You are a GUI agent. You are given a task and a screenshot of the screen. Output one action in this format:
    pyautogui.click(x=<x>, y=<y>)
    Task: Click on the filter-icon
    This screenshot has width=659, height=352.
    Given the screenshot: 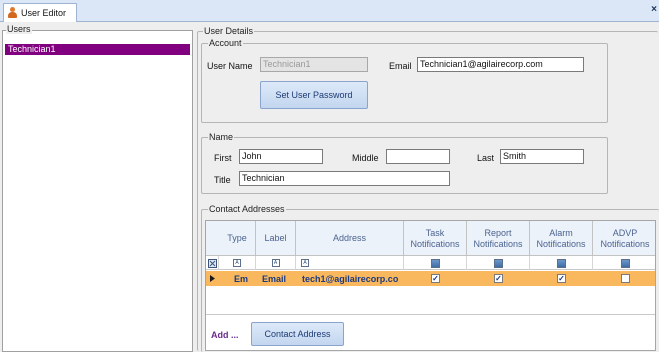 What is the action you would take?
    pyautogui.click(x=212, y=263)
    